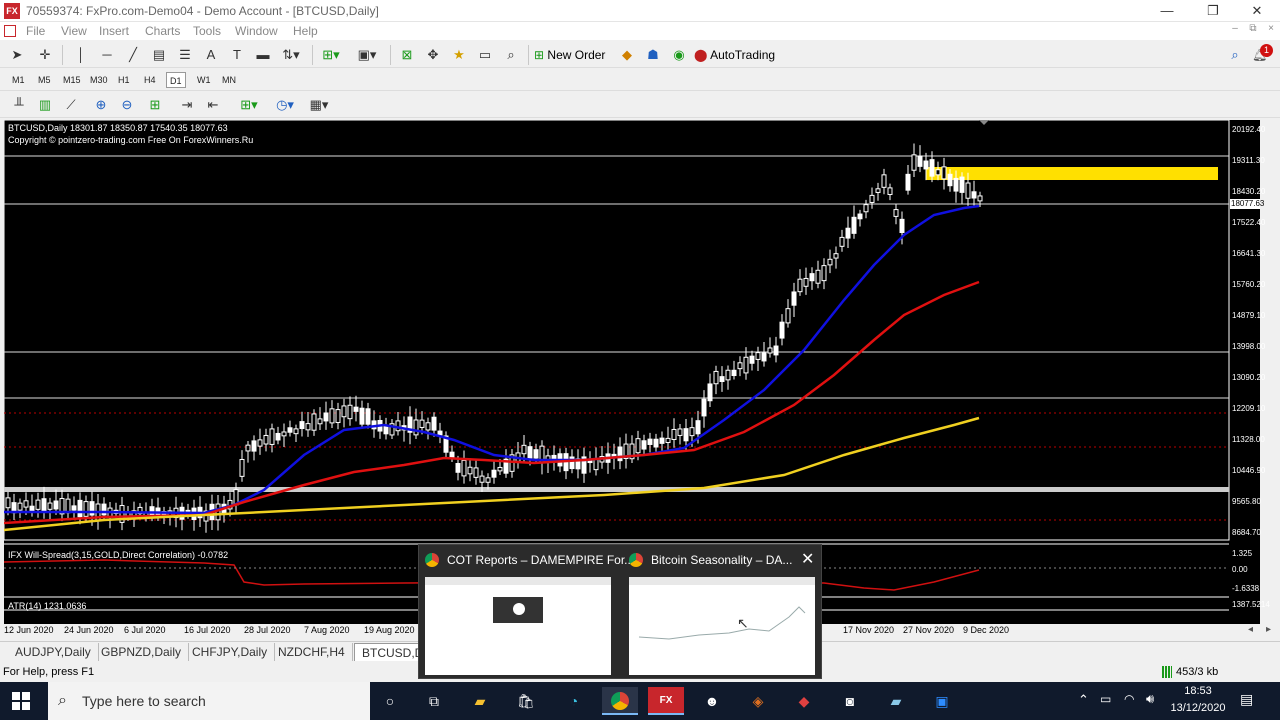 Image resolution: width=1280 pixels, height=720 pixels. I want to click on timeframe-m1: M1, so click(18, 80).